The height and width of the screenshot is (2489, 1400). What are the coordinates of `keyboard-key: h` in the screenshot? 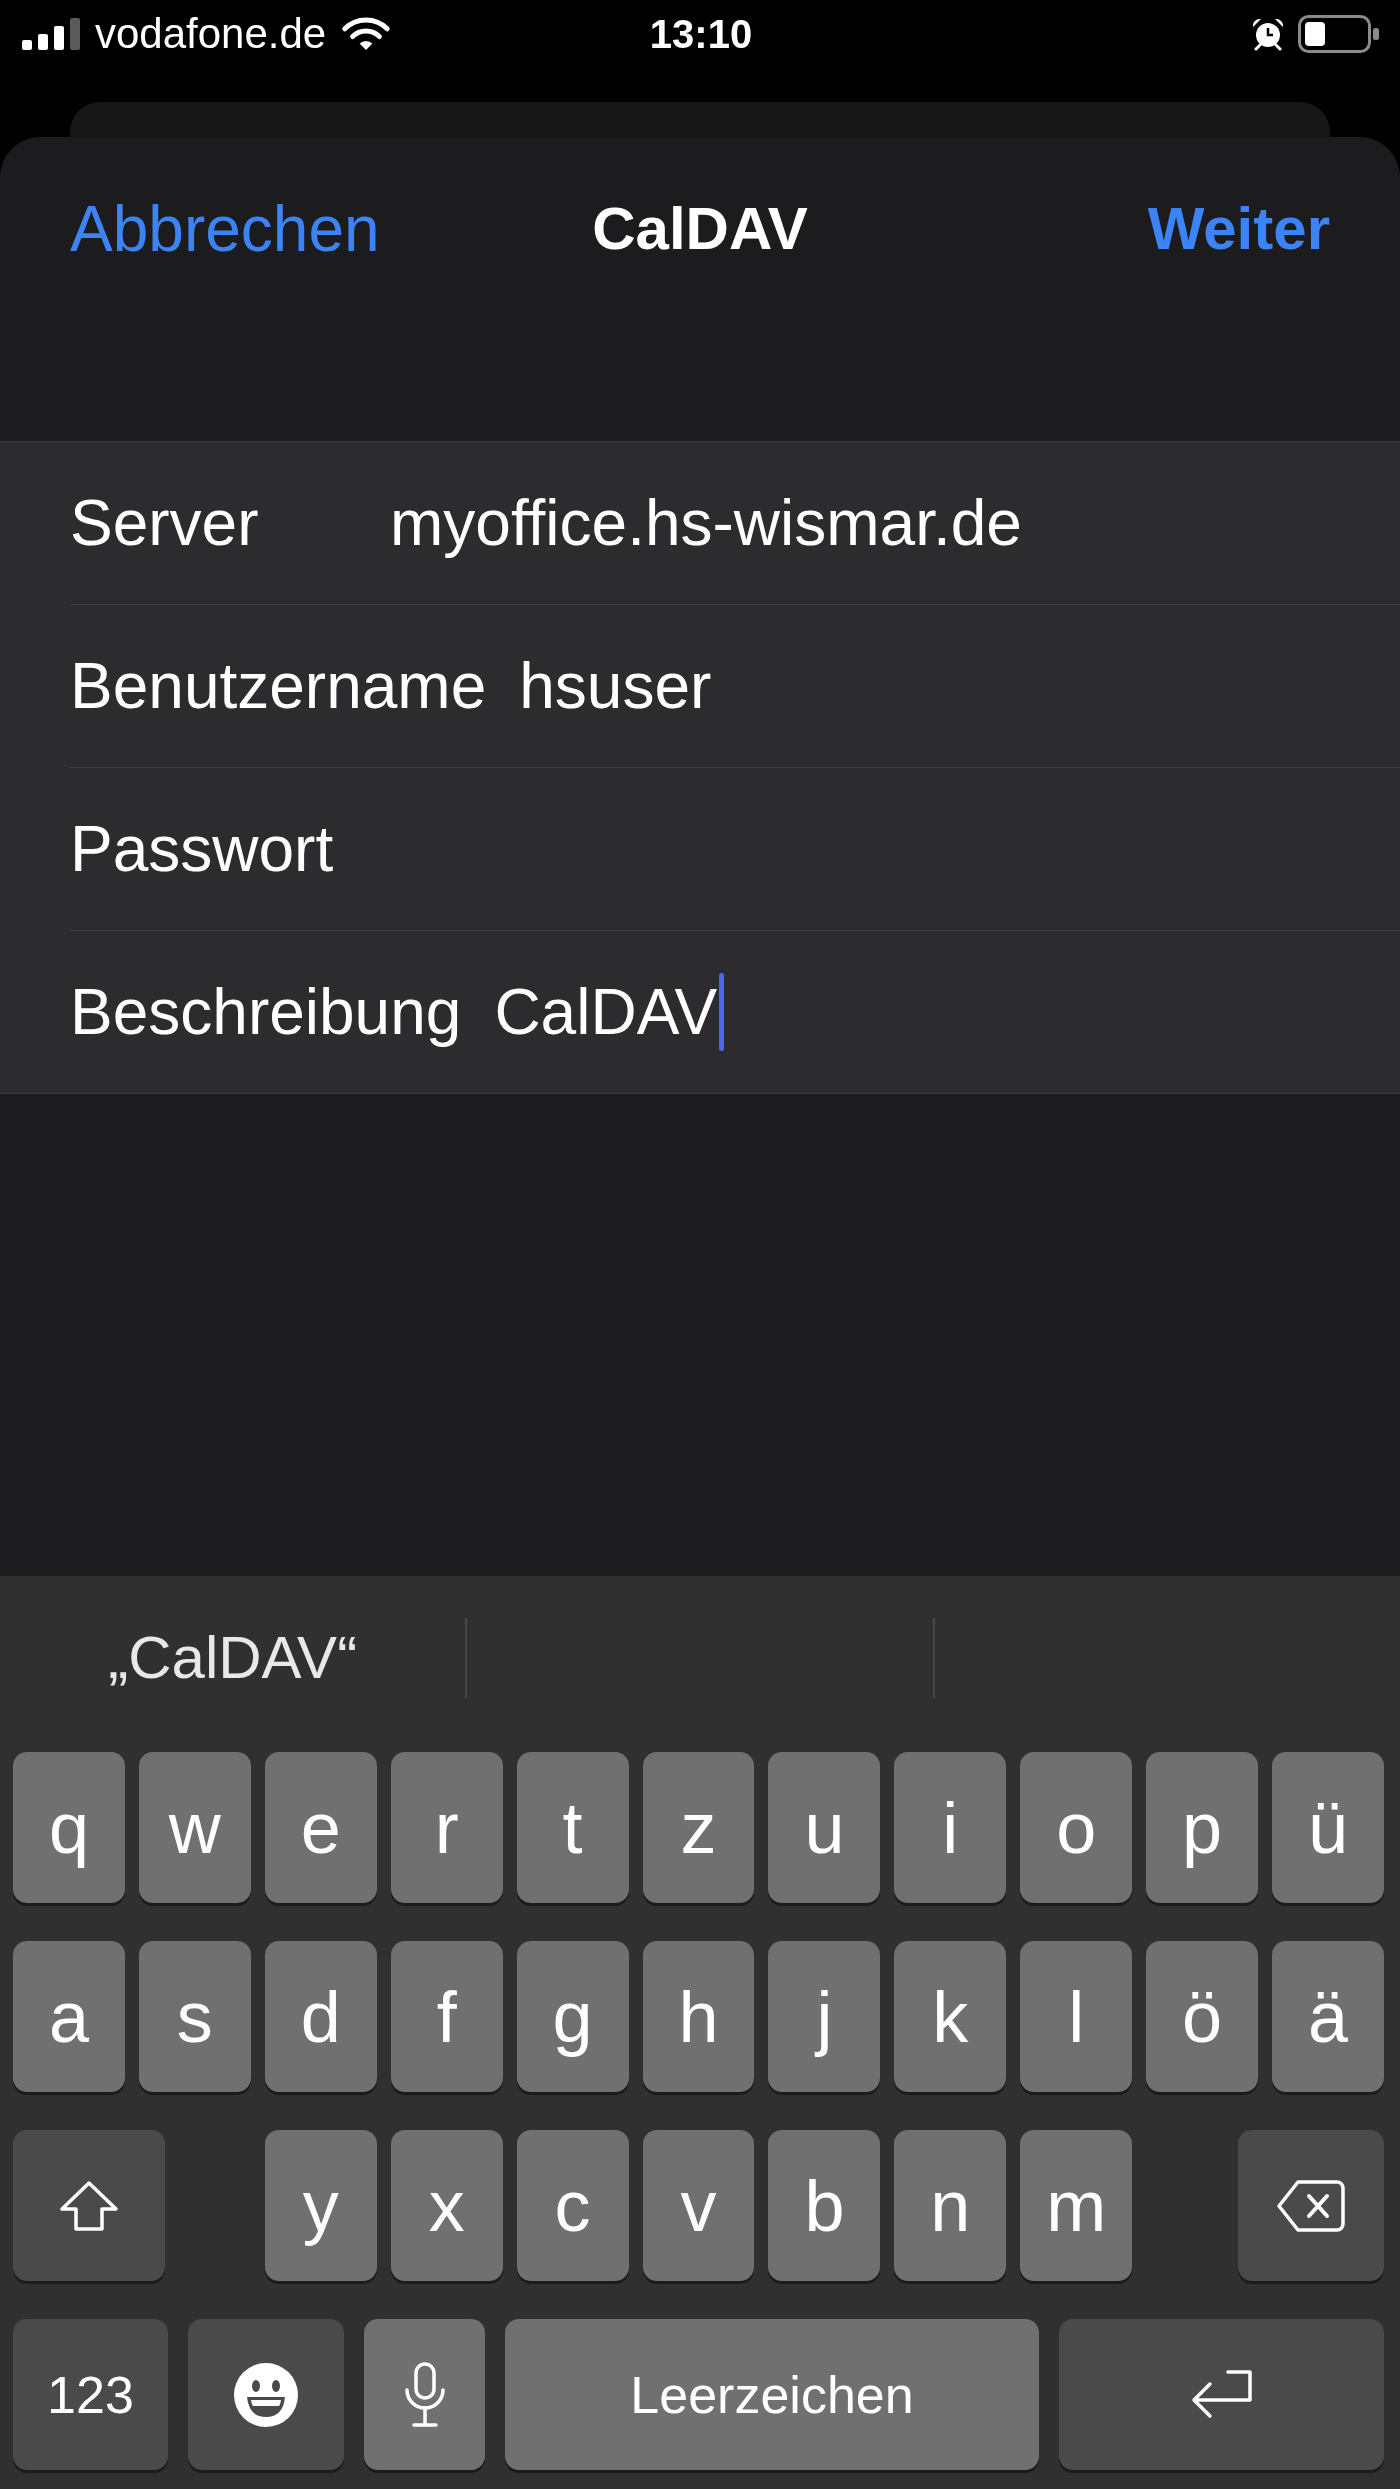 It's located at (698, 2016).